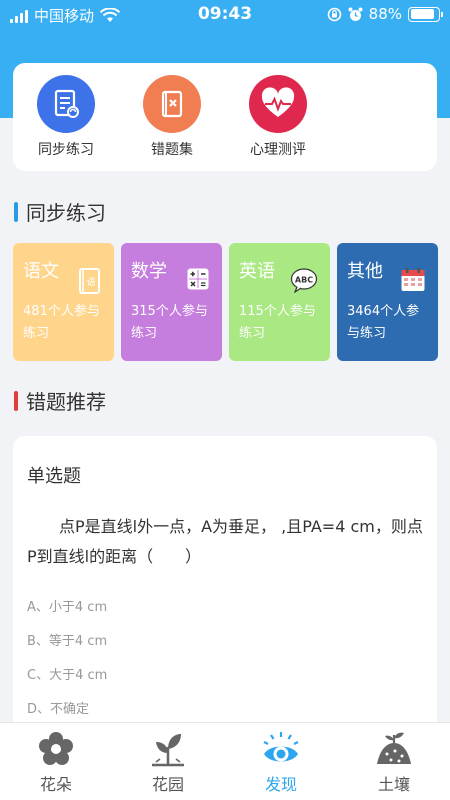  What do you see at coordinates (279, 302) in the screenshot?
I see `subject-card-english: 英语 ABC 115个人参与练习` at bounding box center [279, 302].